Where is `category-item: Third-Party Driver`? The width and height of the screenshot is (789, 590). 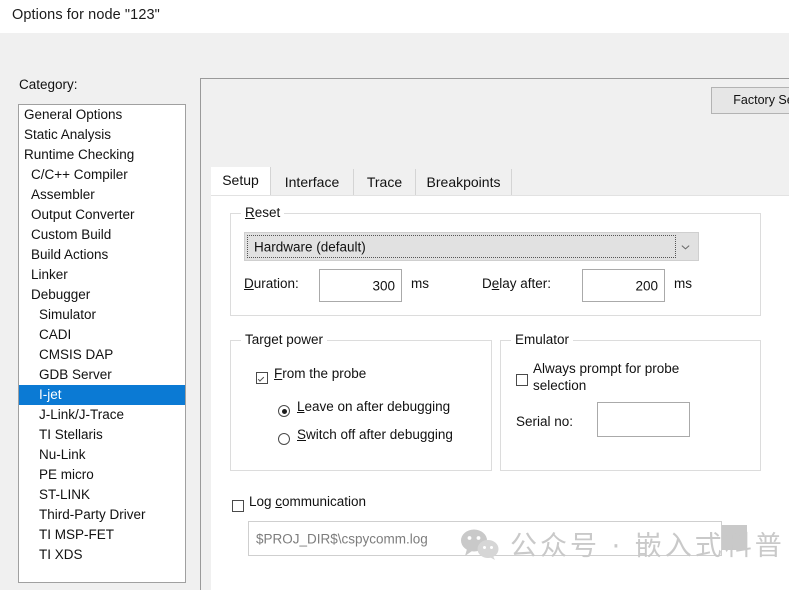 category-item: Third-Party Driver is located at coordinates (102, 515).